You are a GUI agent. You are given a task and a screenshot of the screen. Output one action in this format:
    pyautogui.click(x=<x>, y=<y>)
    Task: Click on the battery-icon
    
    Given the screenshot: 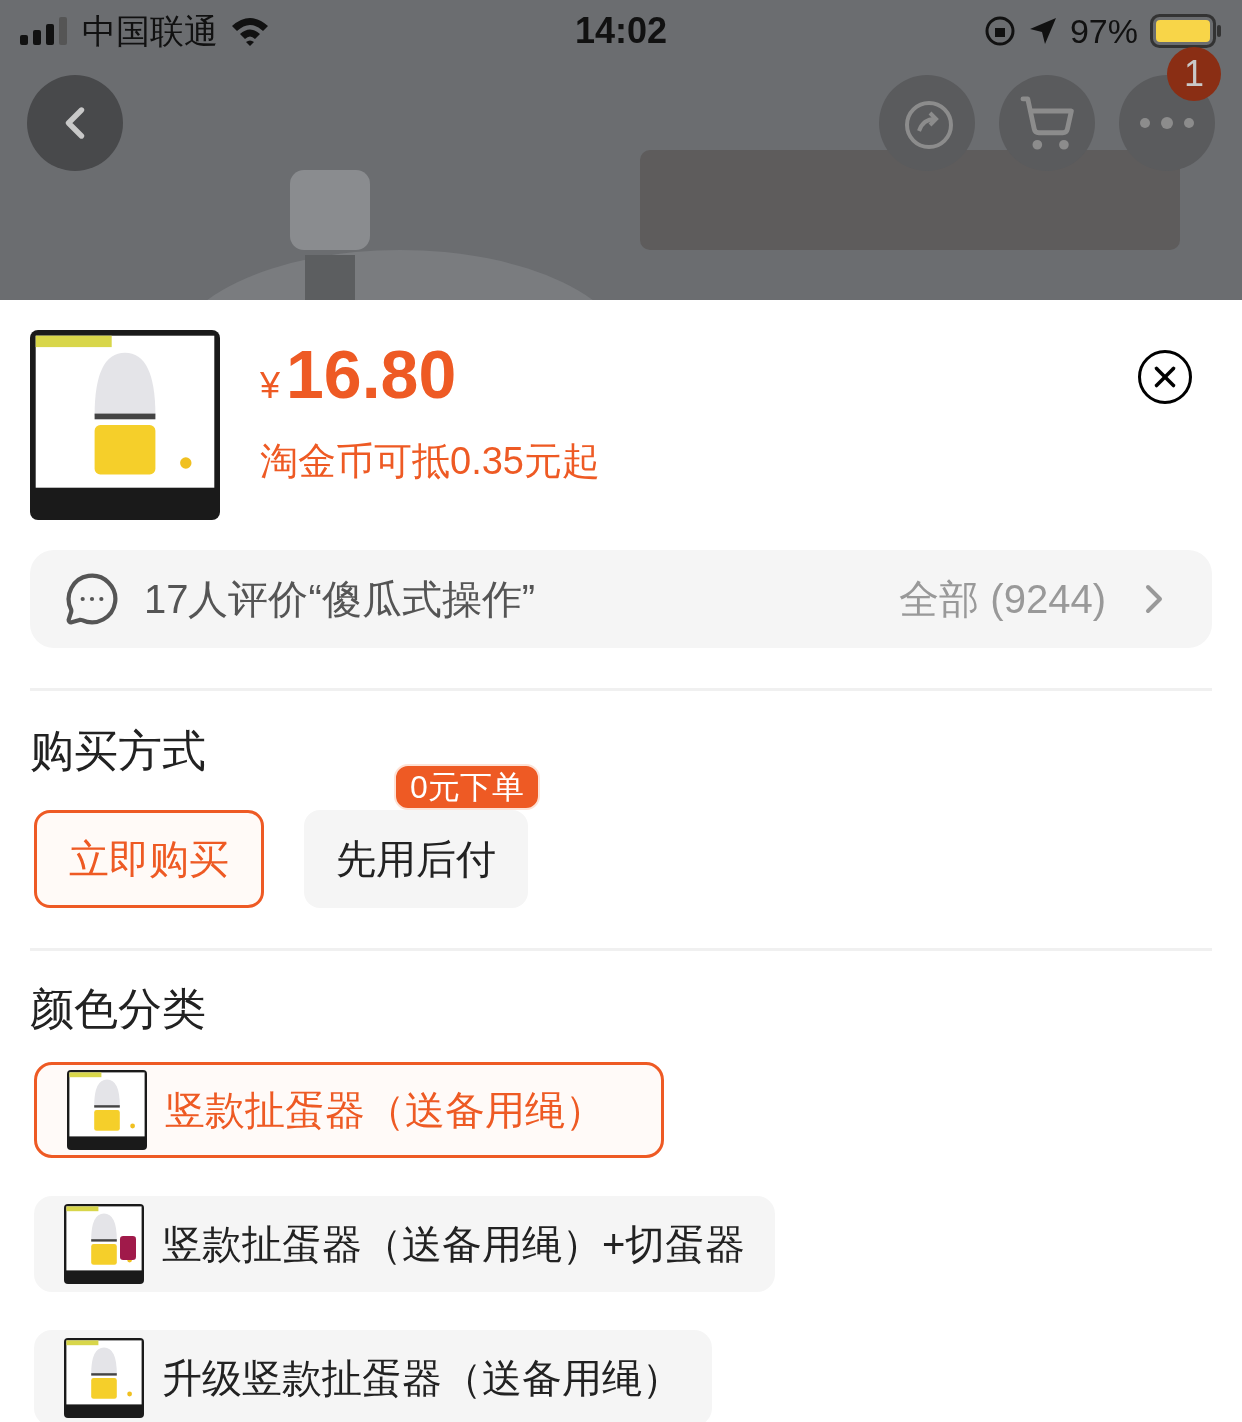 What is the action you would take?
    pyautogui.click(x=1186, y=31)
    